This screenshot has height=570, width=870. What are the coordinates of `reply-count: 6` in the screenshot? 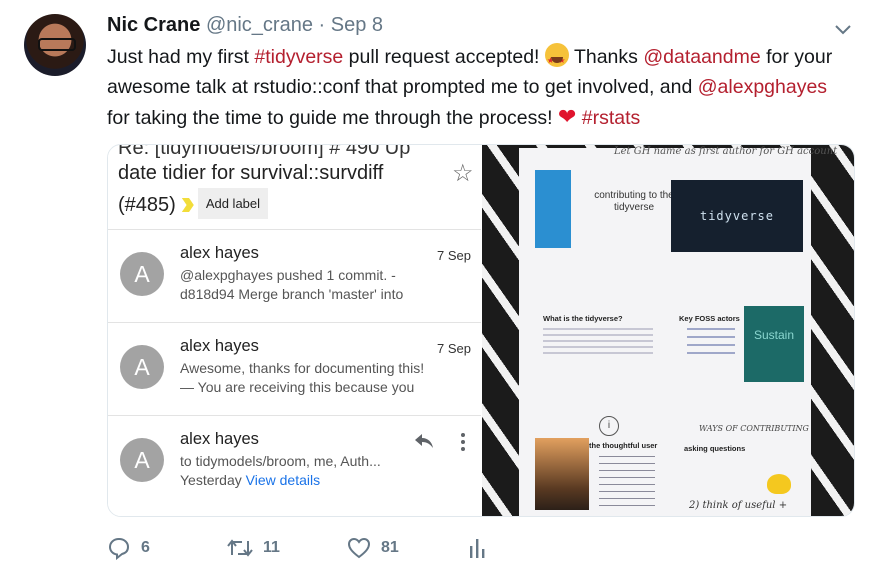 It's located at (145, 547).